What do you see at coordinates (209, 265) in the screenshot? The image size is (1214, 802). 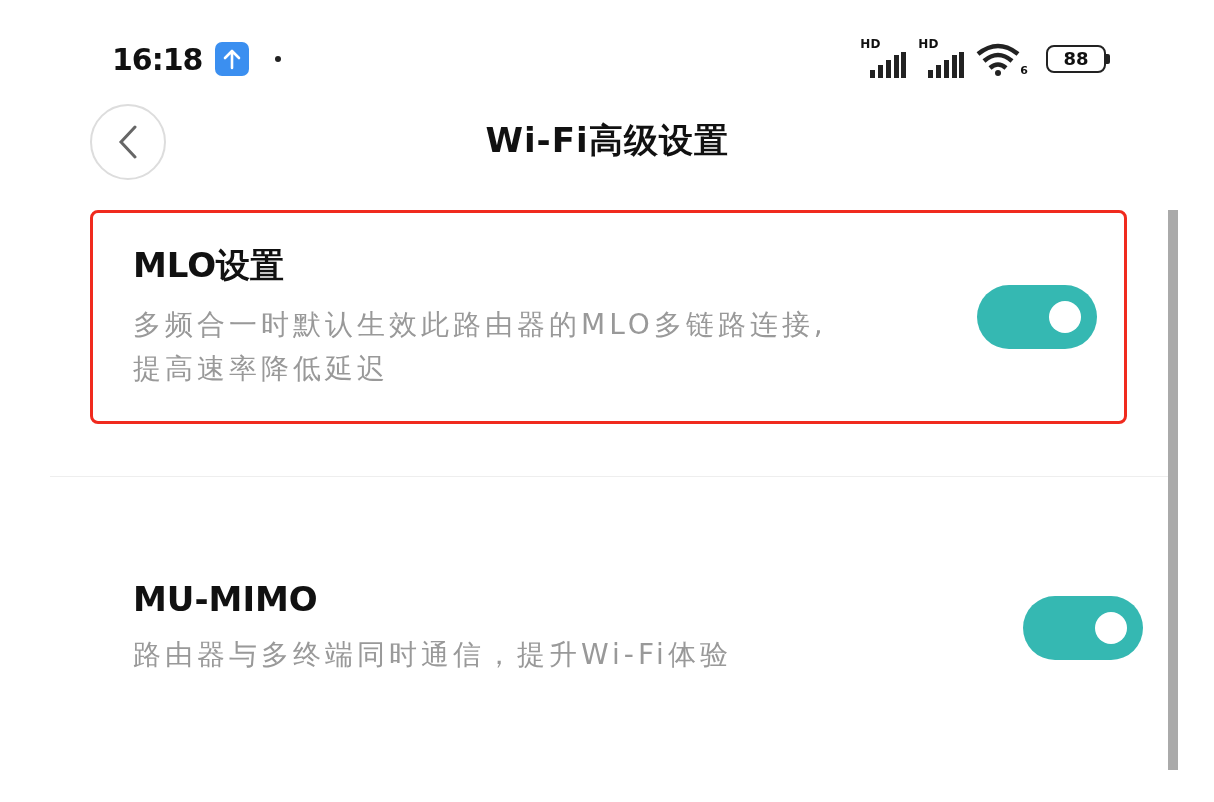 I see `setting-title: MLO设置` at bounding box center [209, 265].